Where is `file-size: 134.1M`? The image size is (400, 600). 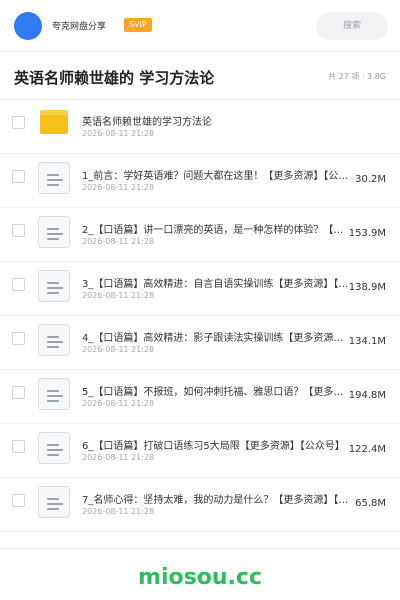
file-size: 134.1M is located at coordinates (366, 341).